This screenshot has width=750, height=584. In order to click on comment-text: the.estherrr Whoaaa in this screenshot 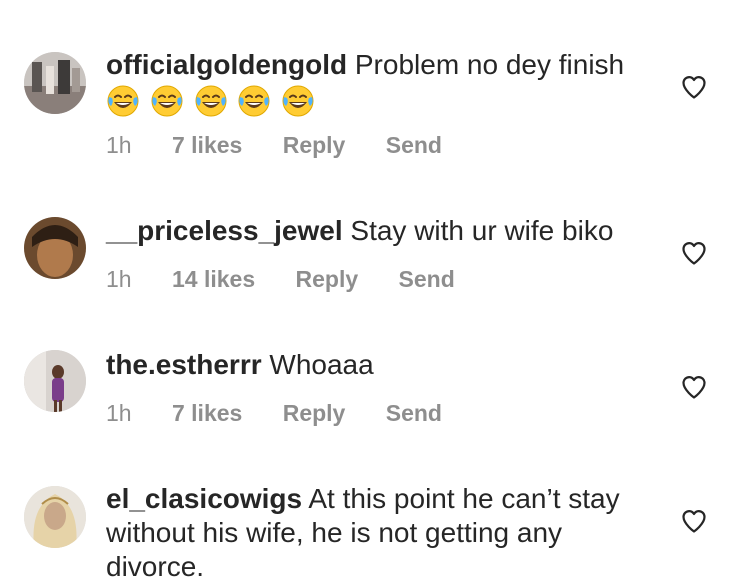, I will do `click(386, 365)`.